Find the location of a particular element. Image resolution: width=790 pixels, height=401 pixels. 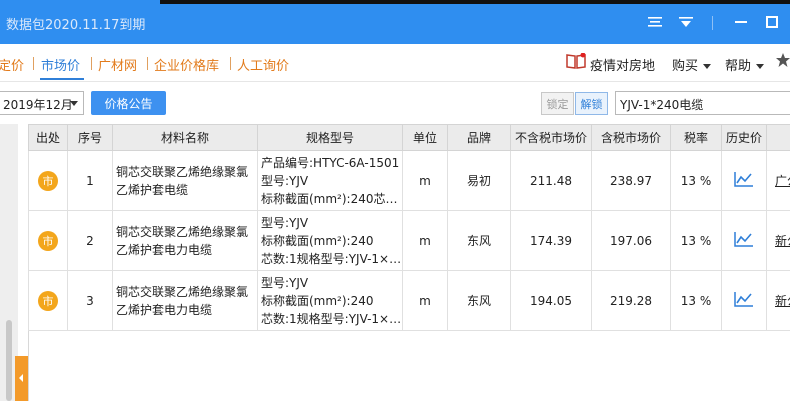

col-header-price-inc-tax: 含税市场价 is located at coordinates (631, 137).